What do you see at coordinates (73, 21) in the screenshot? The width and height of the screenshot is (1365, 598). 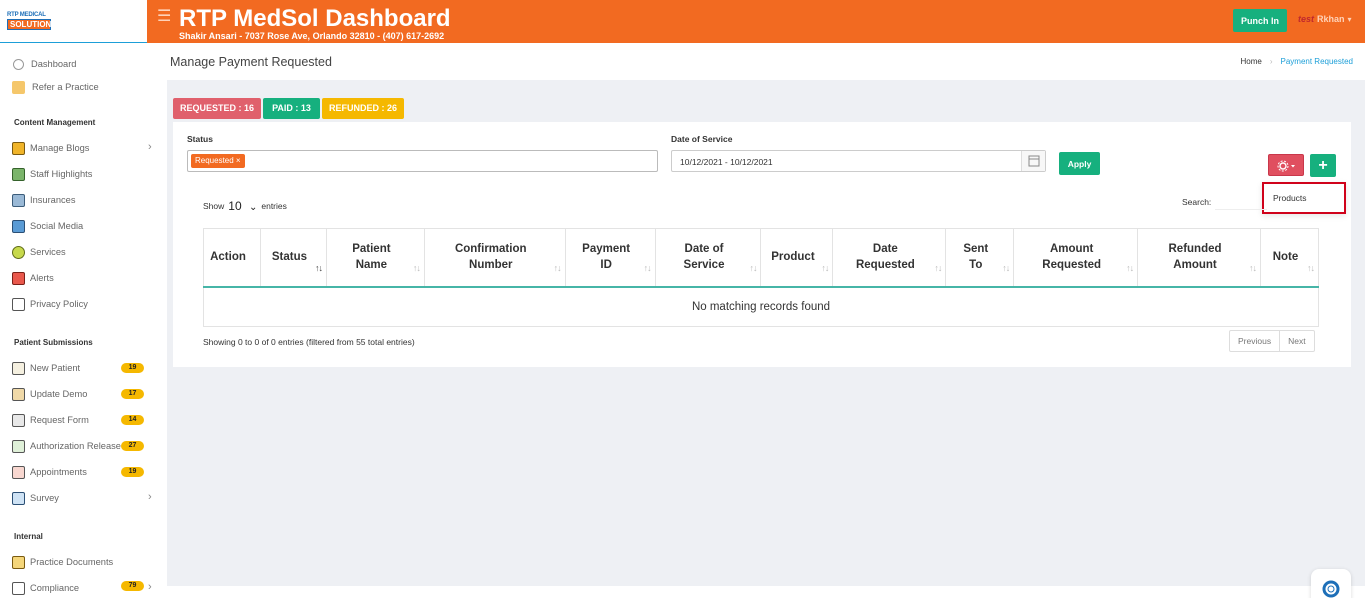 I see `logo-area: RTP MEDICAL SOLUTION` at bounding box center [73, 21].